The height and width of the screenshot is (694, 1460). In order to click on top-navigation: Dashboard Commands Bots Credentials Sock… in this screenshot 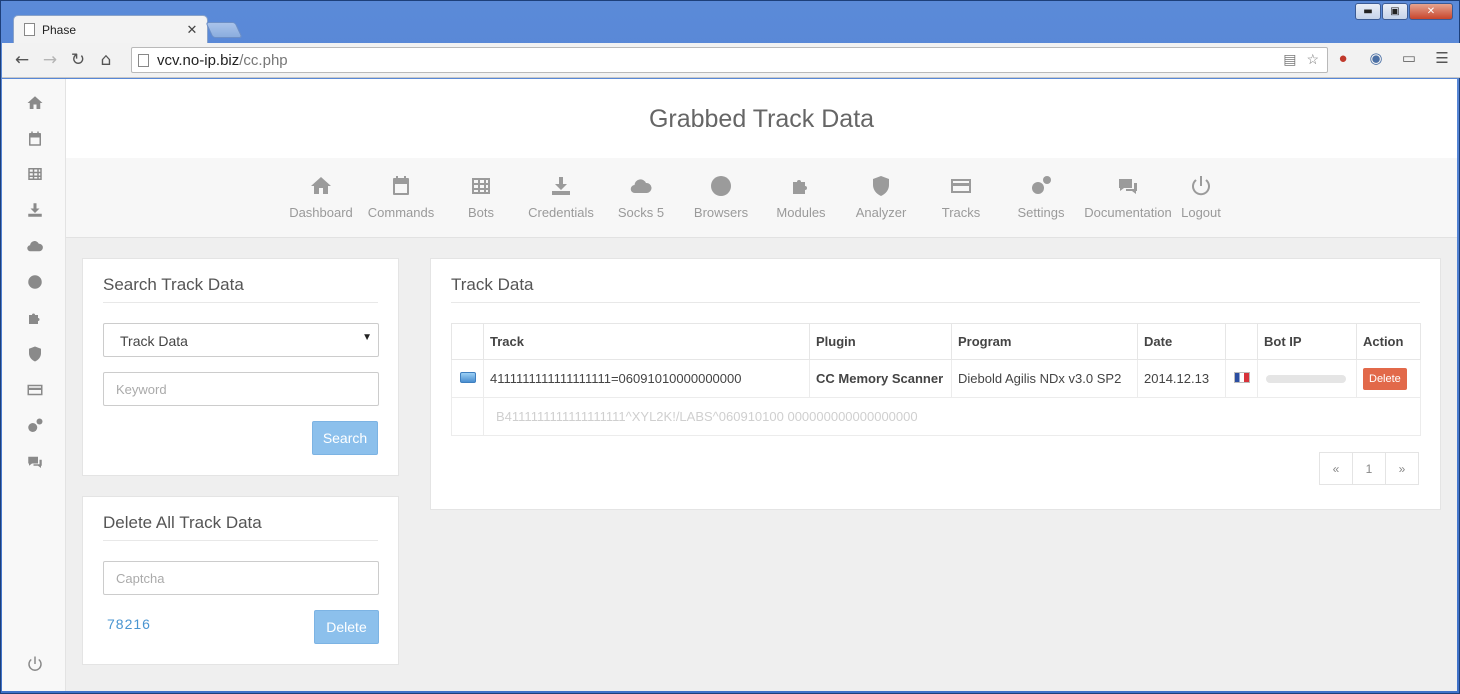, I will do `click(761, 198)`.